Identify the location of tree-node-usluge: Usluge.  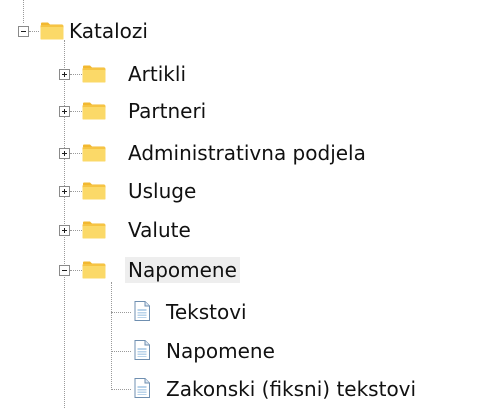
(110, 191).